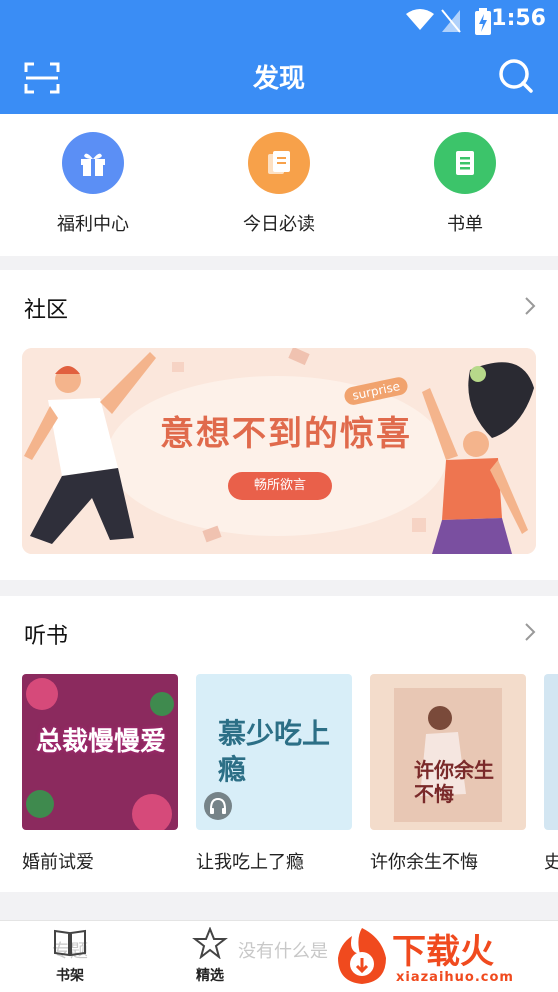 This screenshot has width=558, height=992. I want to click on app-header: 发现, so click(279, 78).